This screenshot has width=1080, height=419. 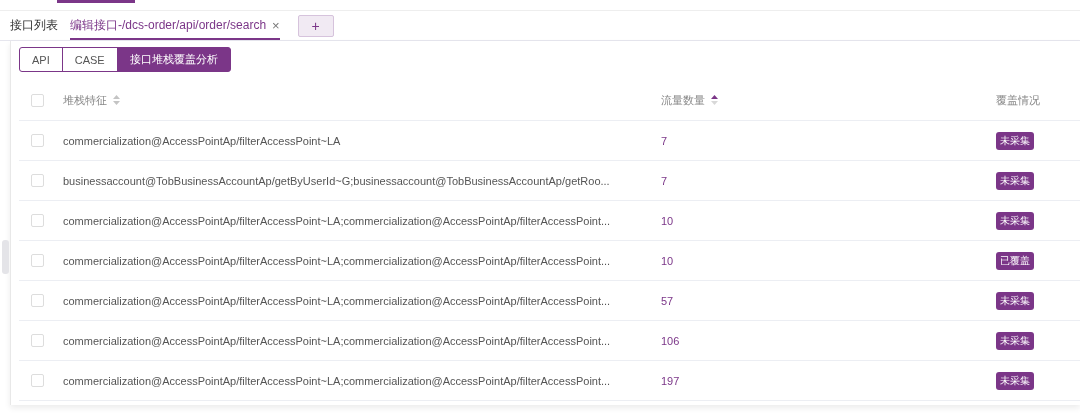 What do you see at coordinates (89, 59) in the screenshot?
I see `segment-button: CASE` at bounding box center [89, 59].